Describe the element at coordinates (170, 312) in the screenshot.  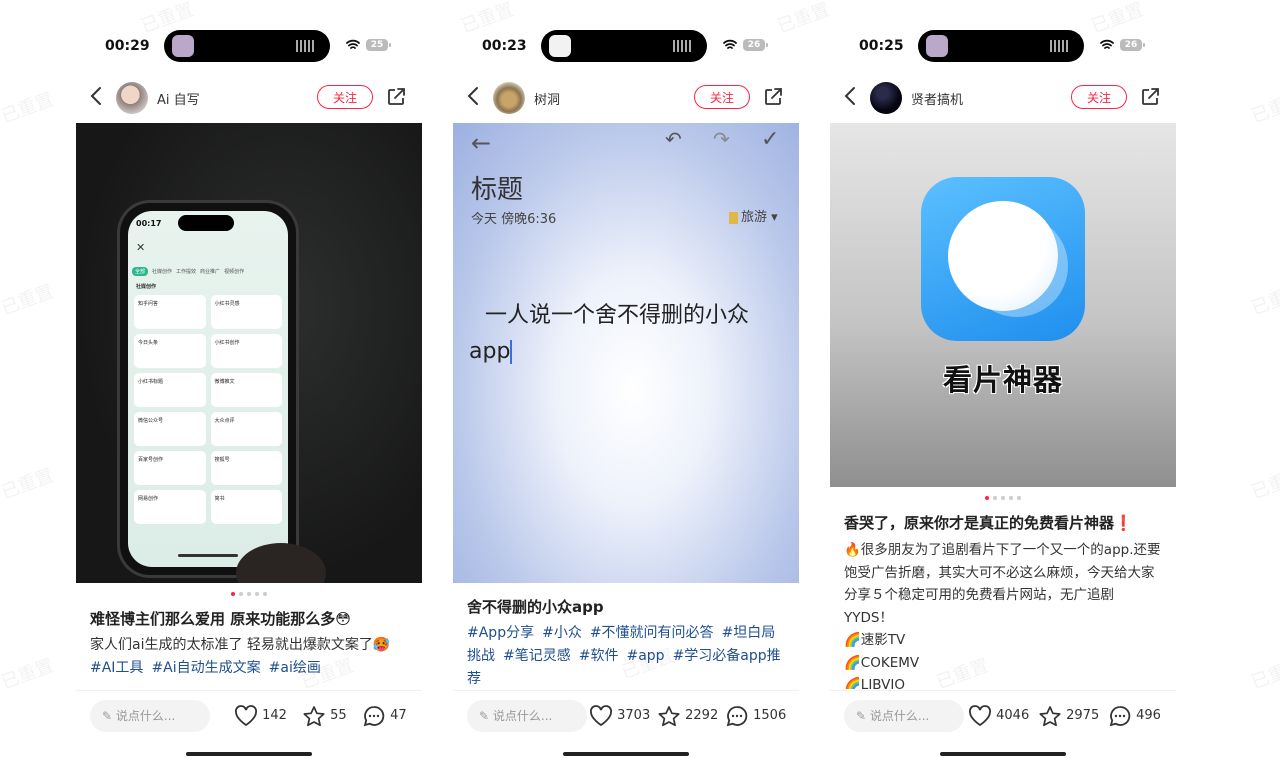
I see `phone-card: 知乎问答` at that location.